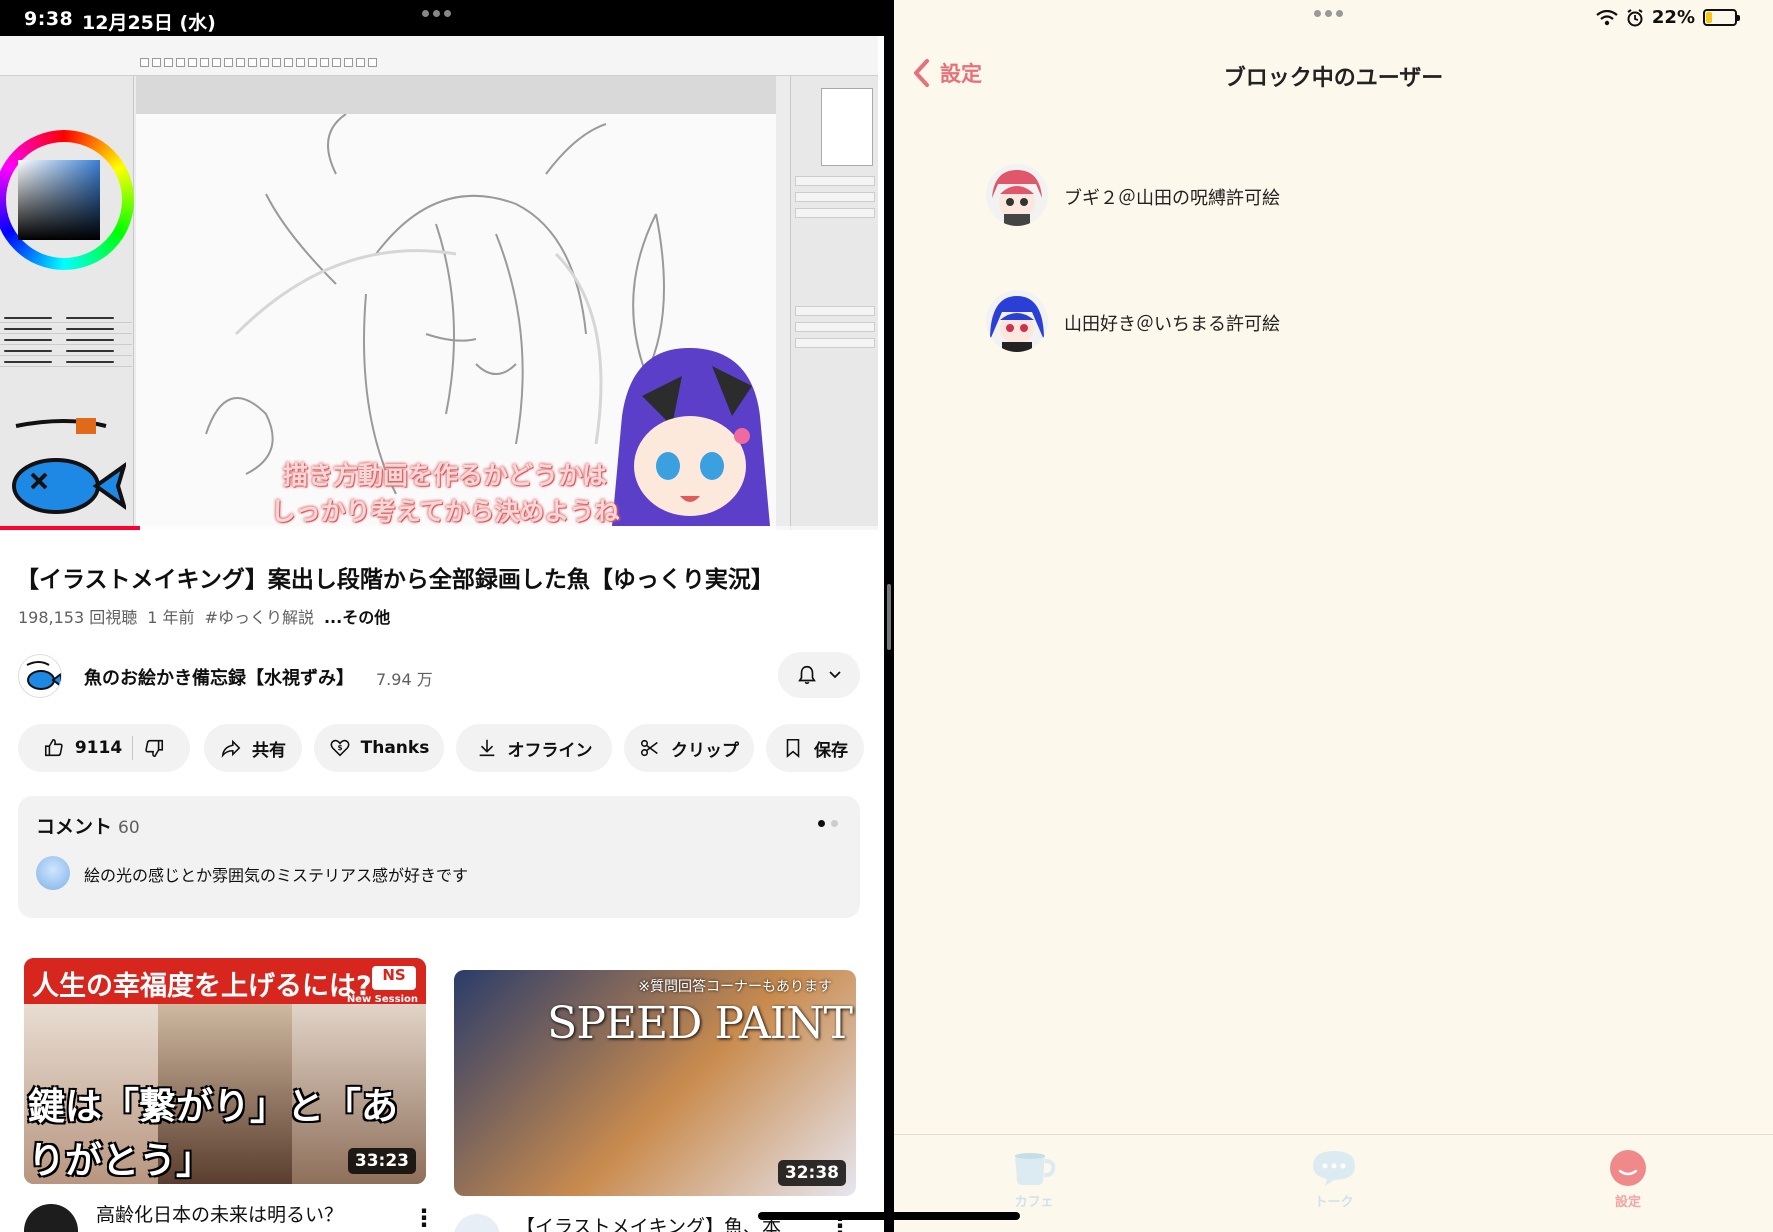 The image size is (1773, 1232). Describe the element at coordinates (88, 827) in the screenshot. I see `comments-header: コメント 60` at that location.